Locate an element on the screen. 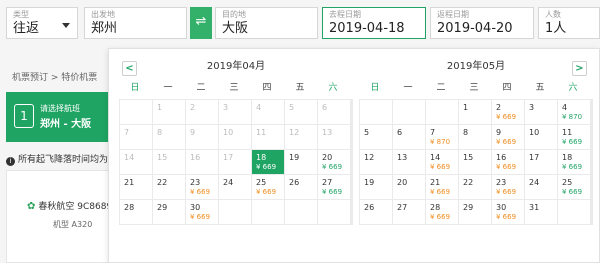  weekday-fri: 五 is located at coordinates (540, 88).